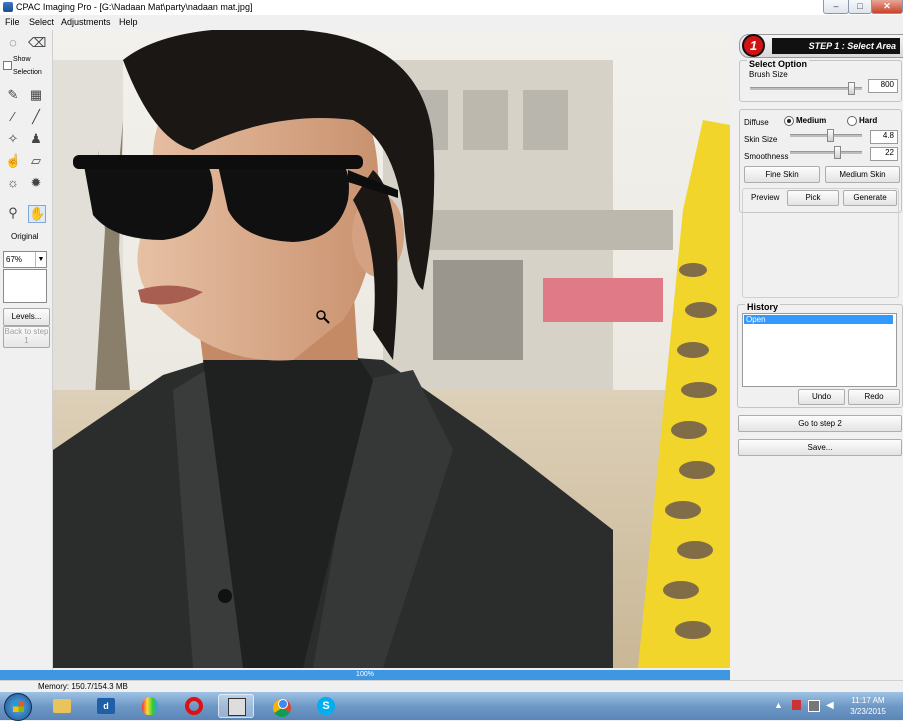 Image resolution: width=903 pixels, height=721 pixels. Describe the element at coordinates (26, 337) in the screenshot. I see `back-to-step1-button: Back to step 1` at that location.